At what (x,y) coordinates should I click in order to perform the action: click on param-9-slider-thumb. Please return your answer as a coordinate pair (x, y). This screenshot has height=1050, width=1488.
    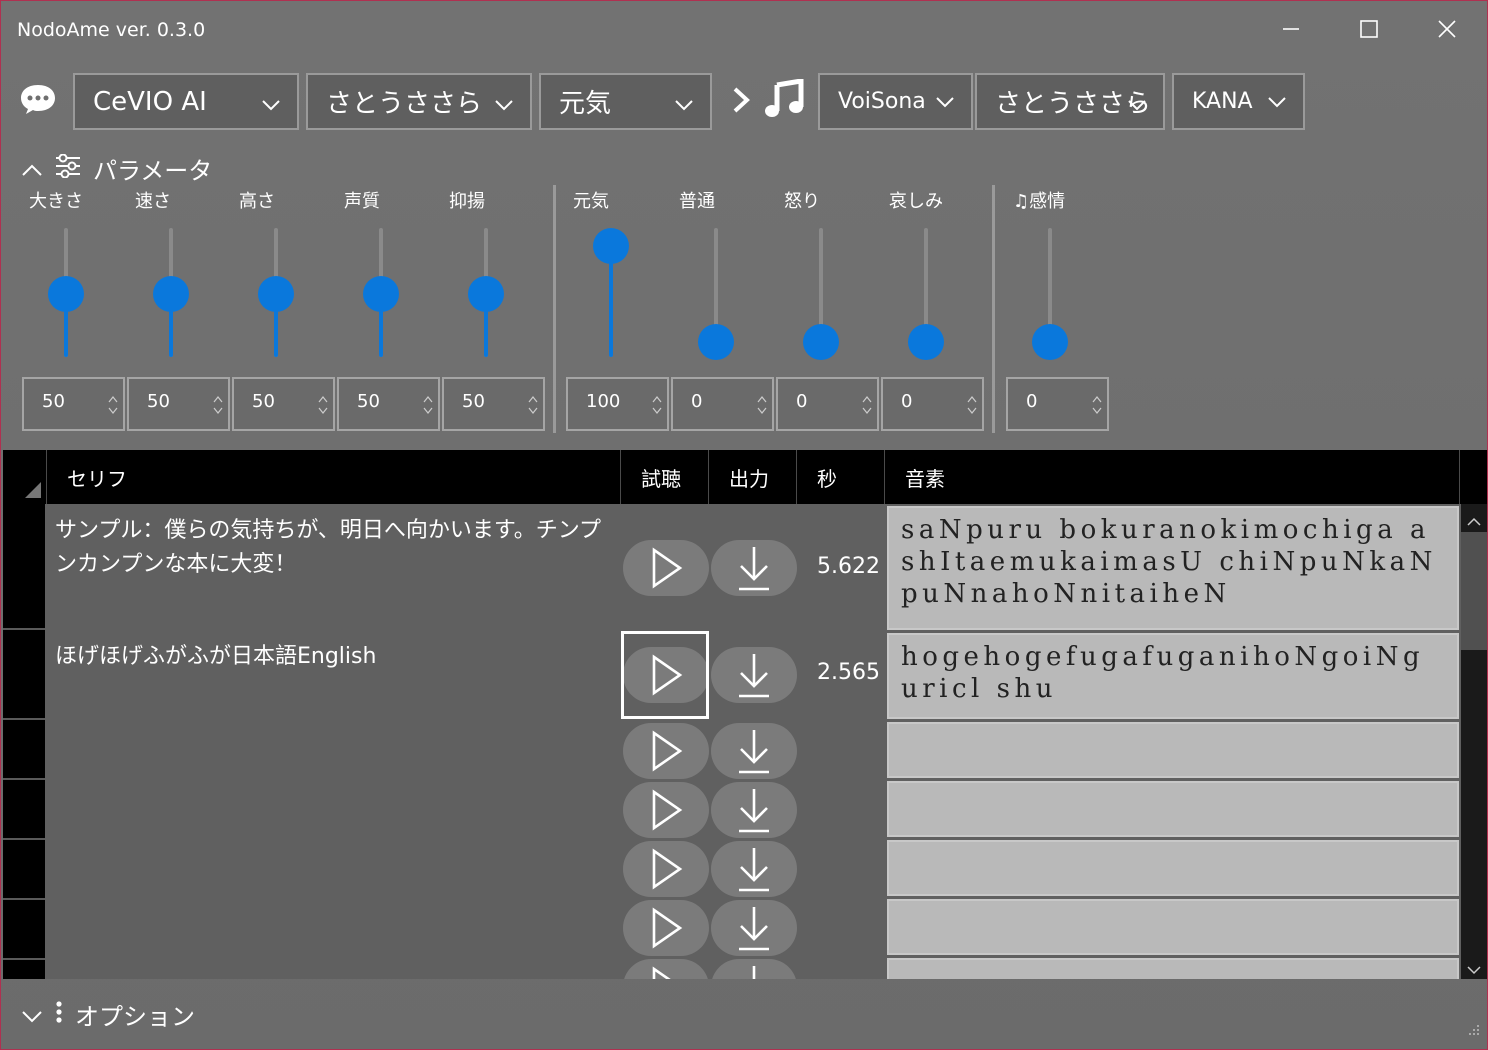
    Looking at the image, I should click on (926, 342).